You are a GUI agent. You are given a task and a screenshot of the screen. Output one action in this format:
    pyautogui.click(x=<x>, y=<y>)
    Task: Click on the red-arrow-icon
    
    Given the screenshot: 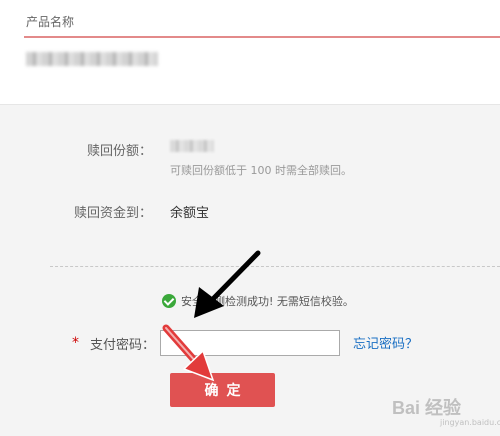 What is the action you would take?
    pyautogui.click(x=188, y=353)
    